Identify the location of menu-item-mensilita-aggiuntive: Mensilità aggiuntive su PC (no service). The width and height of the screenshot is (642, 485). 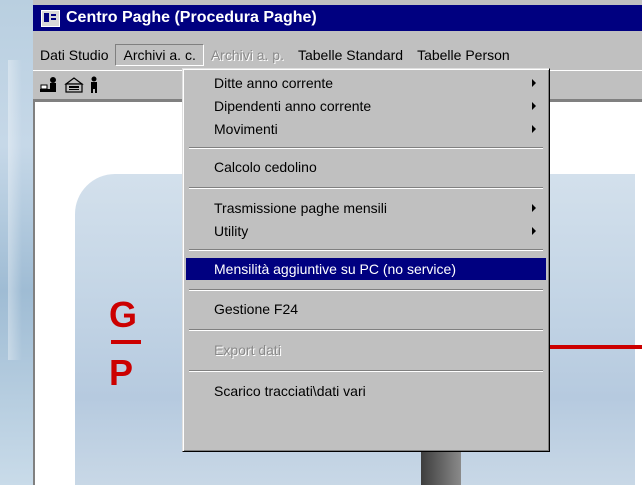
(366, 269).